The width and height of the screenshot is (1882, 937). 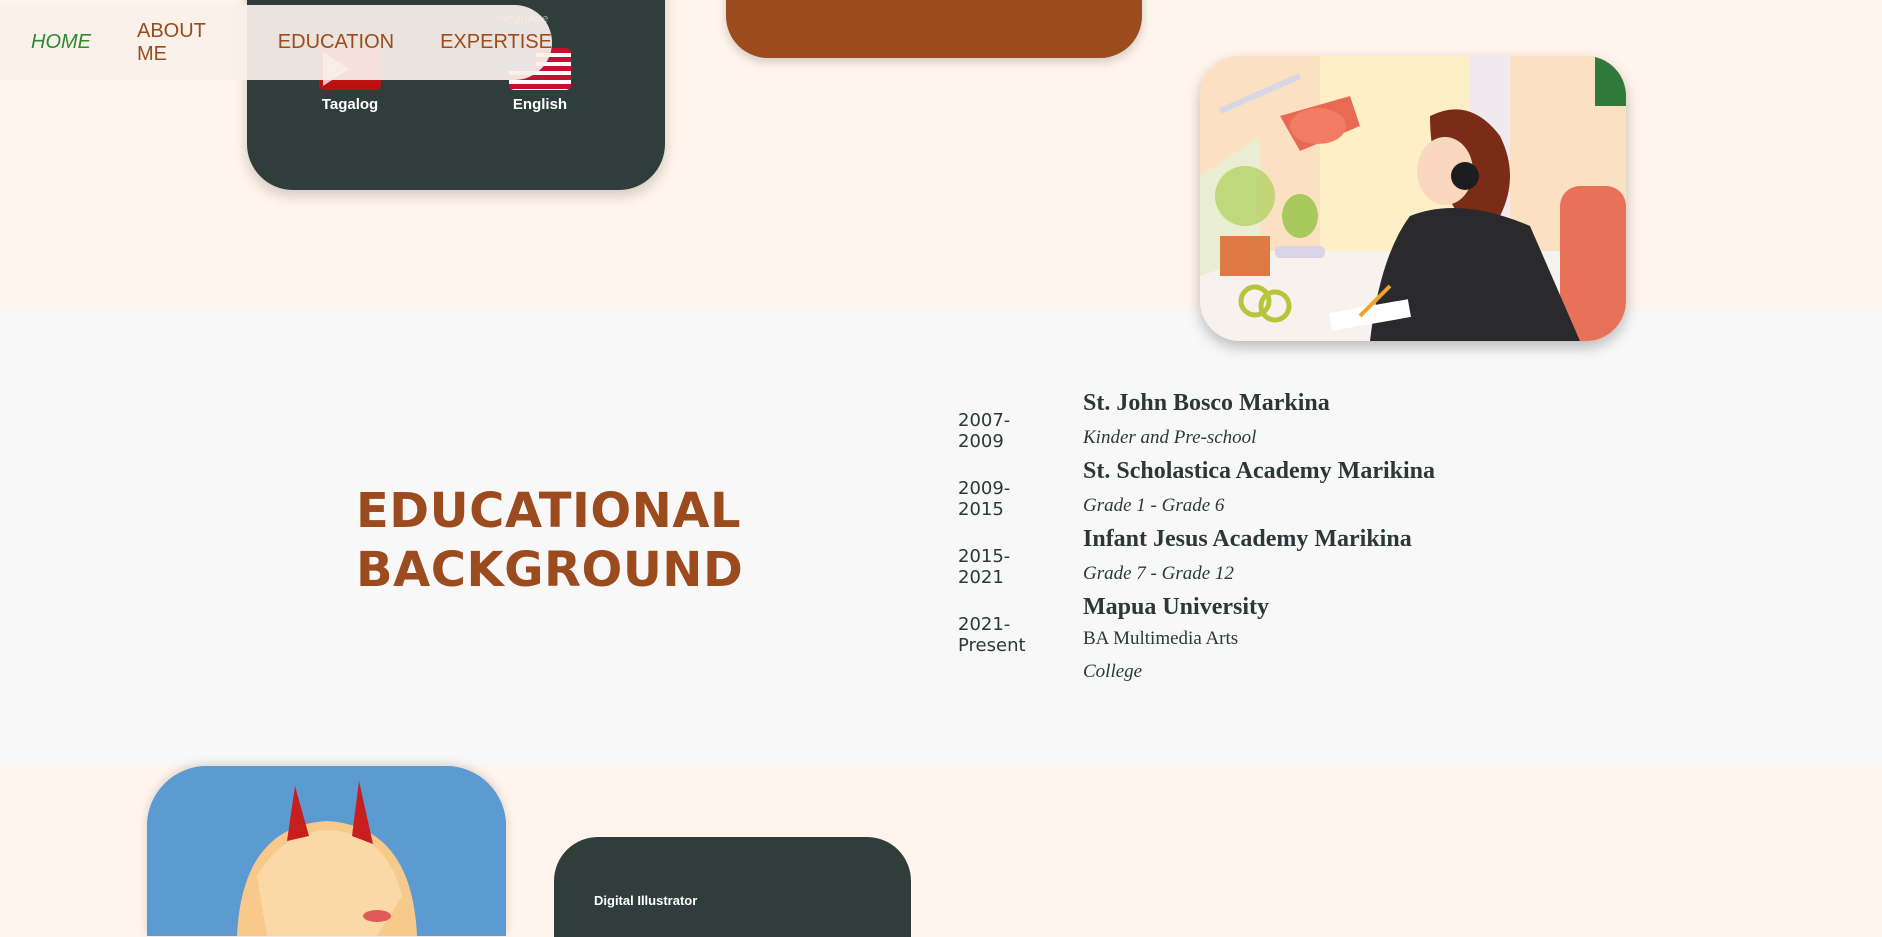 I want to click on expertise-card: Digital Illustrator, so click(x=732, y=887).